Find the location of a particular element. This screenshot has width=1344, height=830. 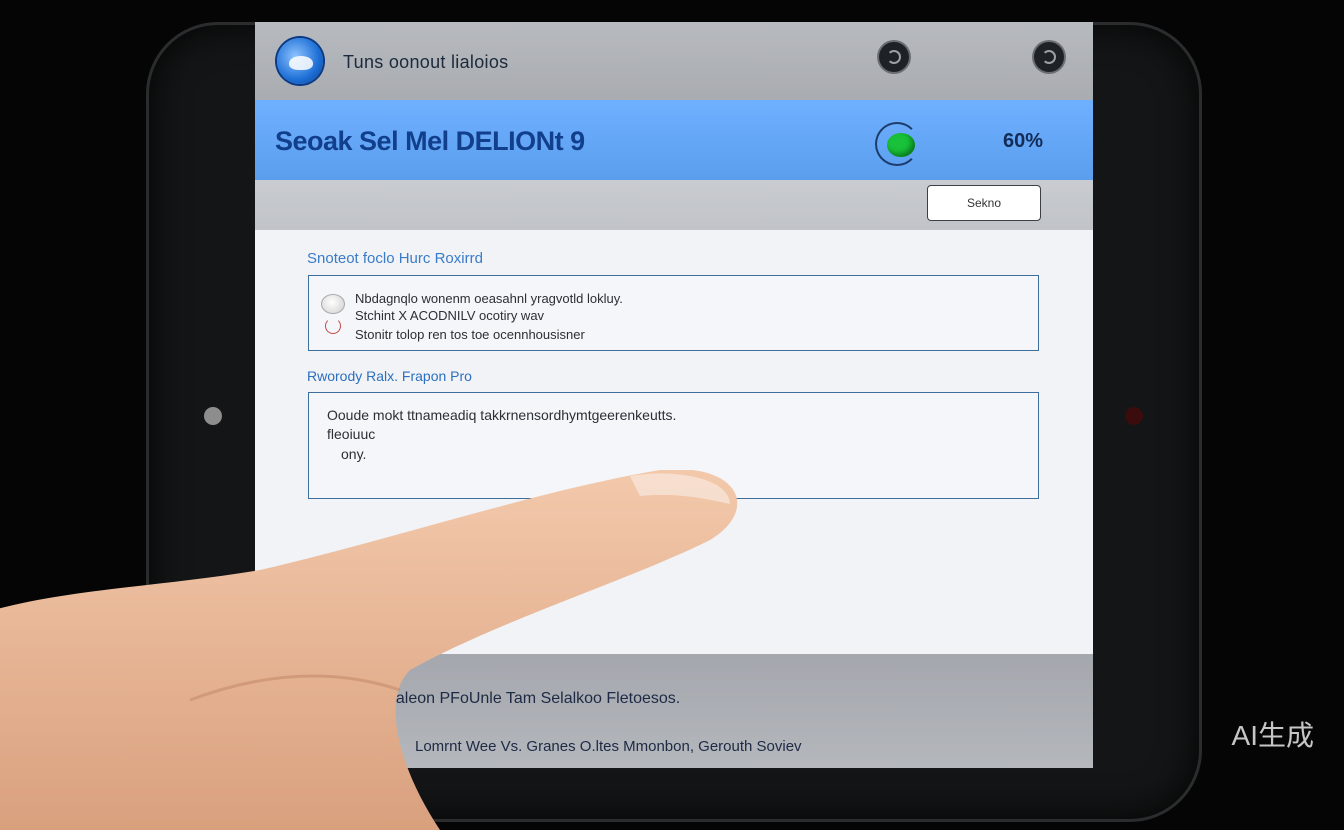

option-text: Stchint X ACODNILV ocotiry wav is located at coordinates (450, 315).